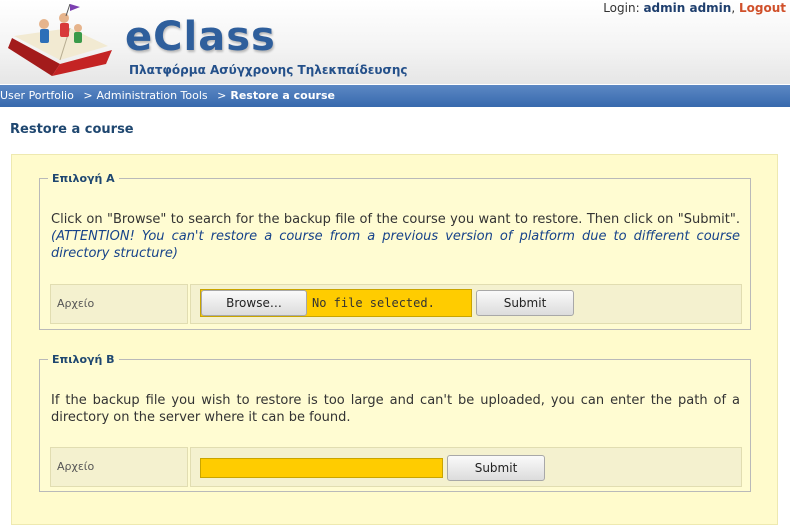 This screenshot has height=525, width=790. Describe the element at coordinates (762, 8) in the screenshot. I see `logout-link: Logout` at that location.